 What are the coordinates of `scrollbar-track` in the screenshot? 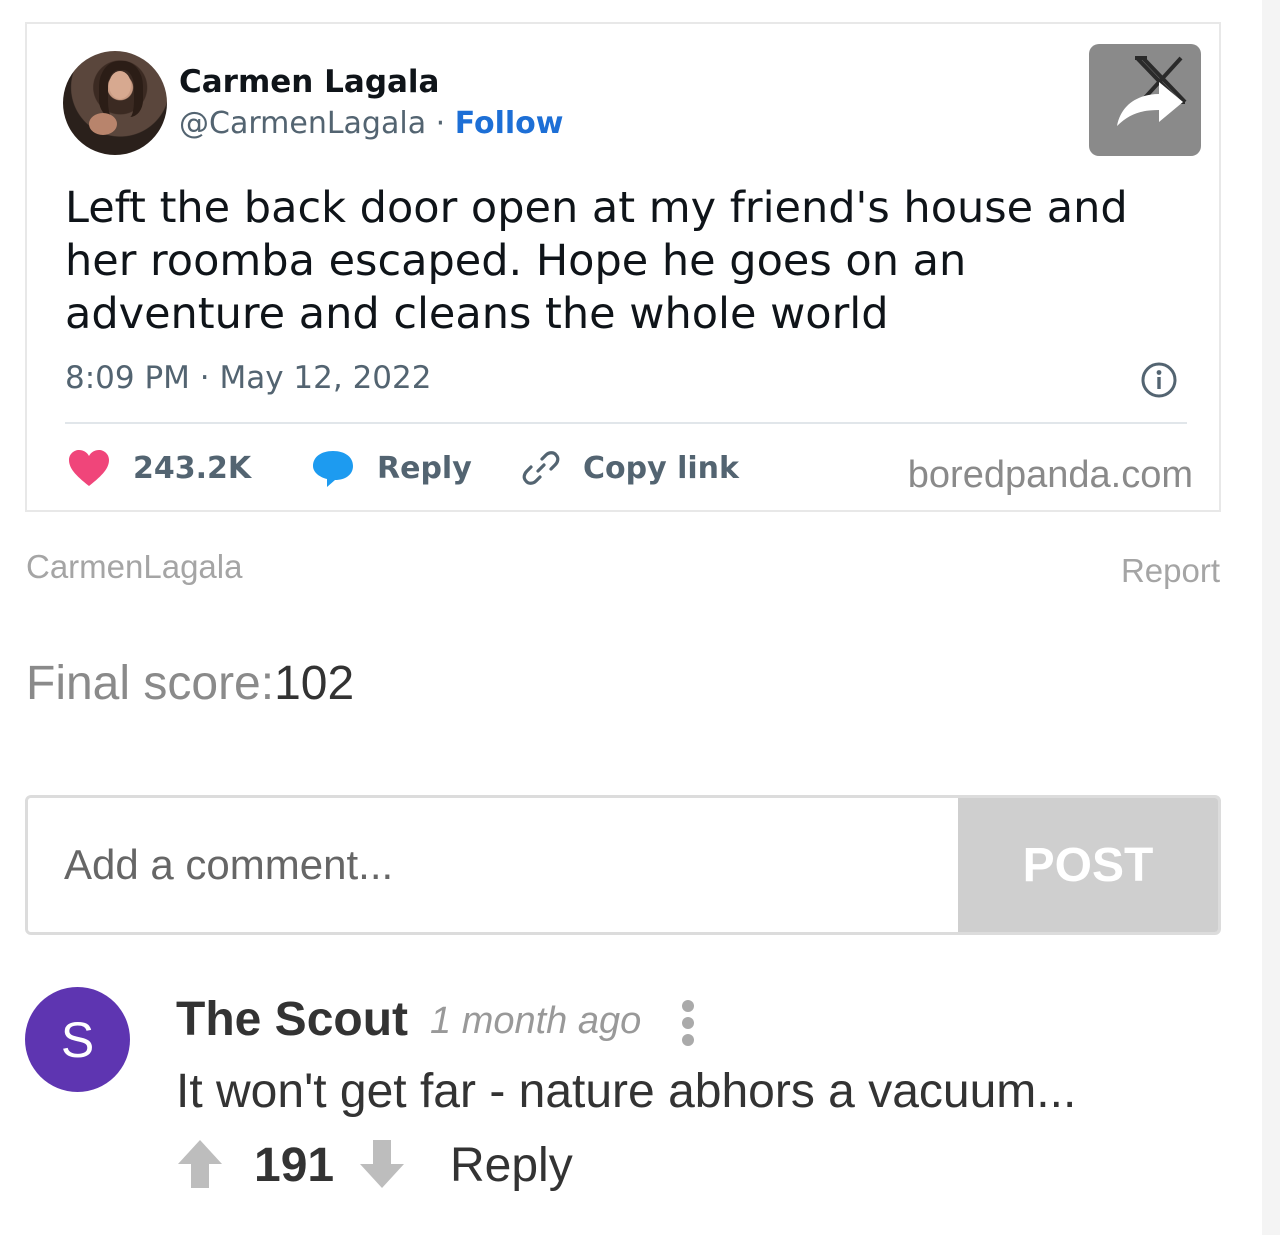 It's located at (1271, 617).